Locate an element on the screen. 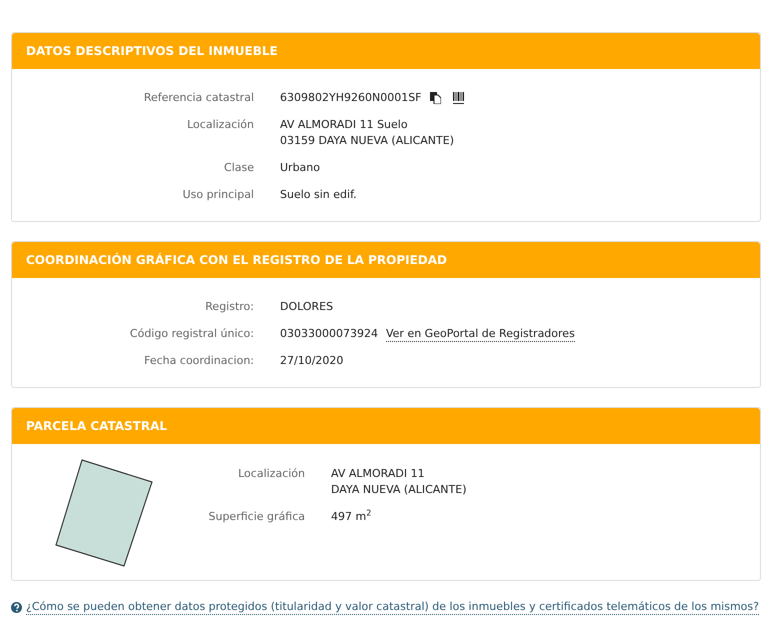  field-label: Código registral único: is located at coordinates (191, 334).